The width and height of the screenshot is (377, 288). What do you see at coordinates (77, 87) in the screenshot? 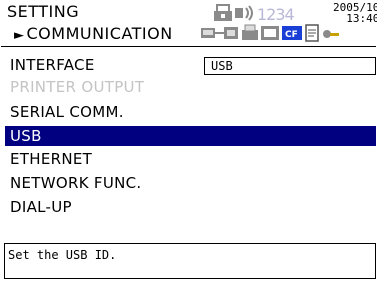
I see `menu-item-printer-output: PRINTER OUTPUT` at bounding box center [77, 87].